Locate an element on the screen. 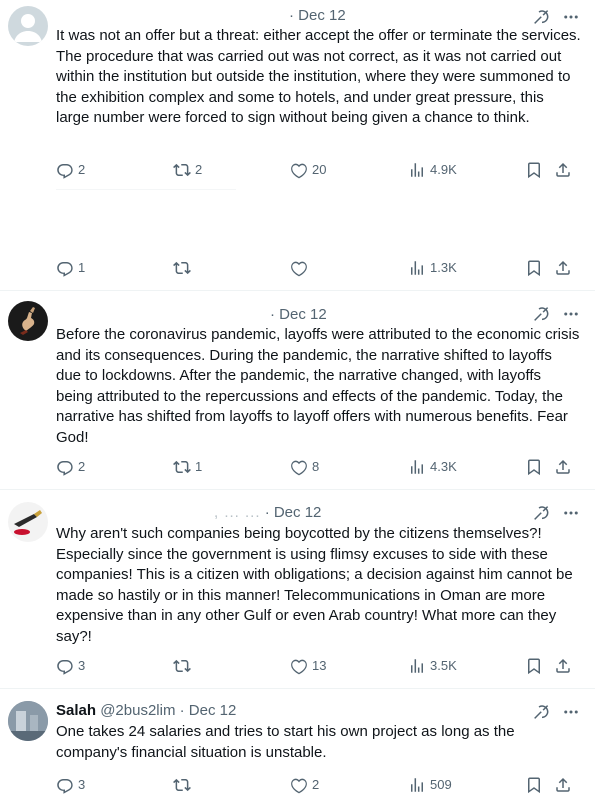 The image size is (595, 810). like-count: 20 is located at coordinates (319, 169).